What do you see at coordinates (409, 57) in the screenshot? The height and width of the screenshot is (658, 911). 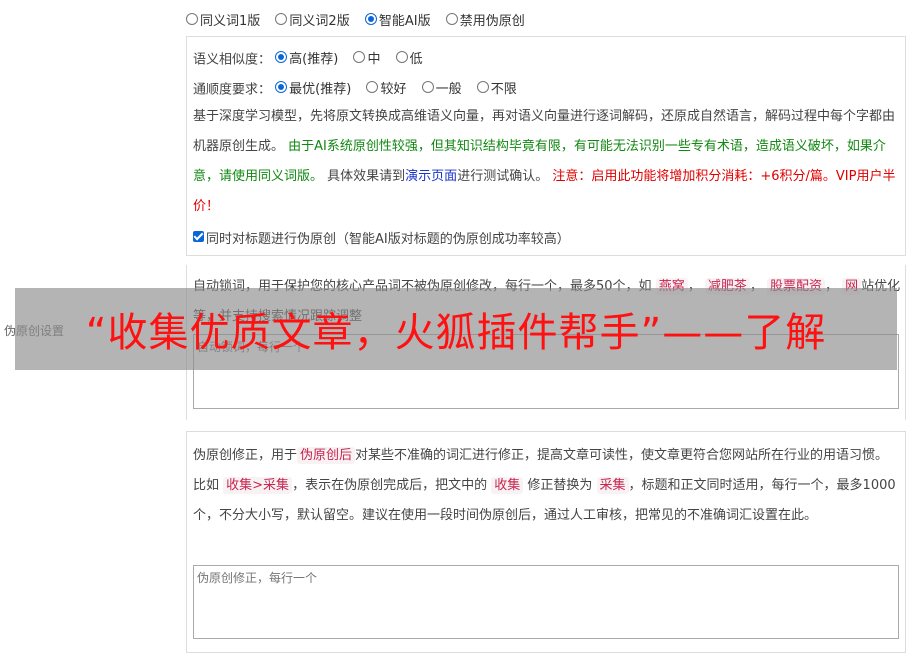 I see `similarity-option-low: 低` at bounding box center [409, 57].